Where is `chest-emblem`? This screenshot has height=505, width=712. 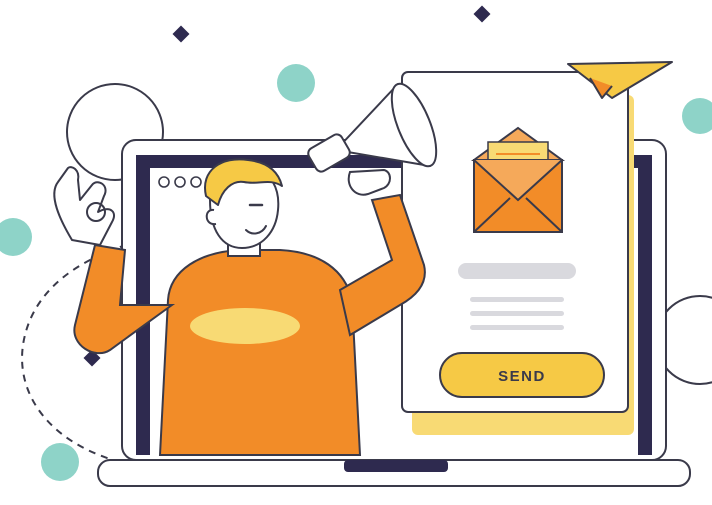 chest-emblem is located at coordinates (245, 326).